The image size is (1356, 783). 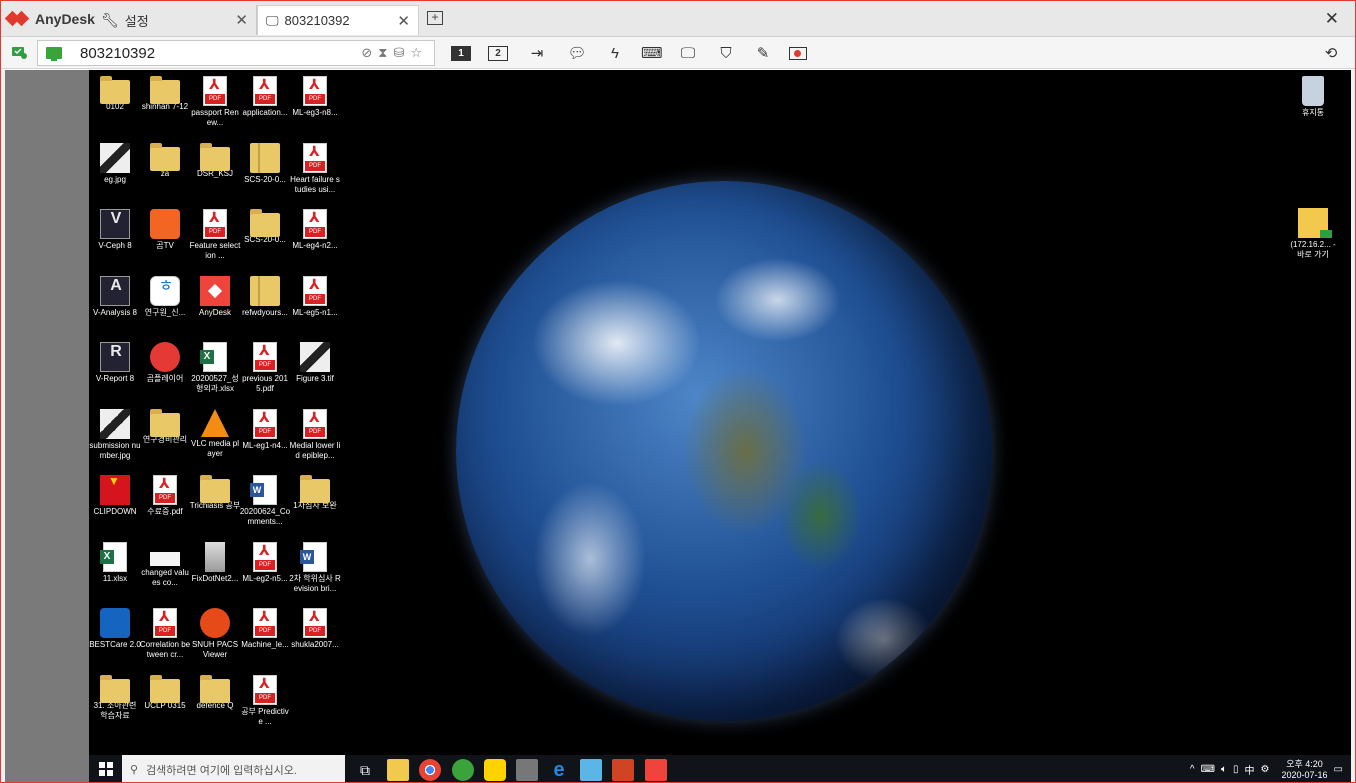 What do you see at coordinates (1332, 19) in the screenshot?
I see `window-close-icon: ✕` at bounding box center [1332, 19].